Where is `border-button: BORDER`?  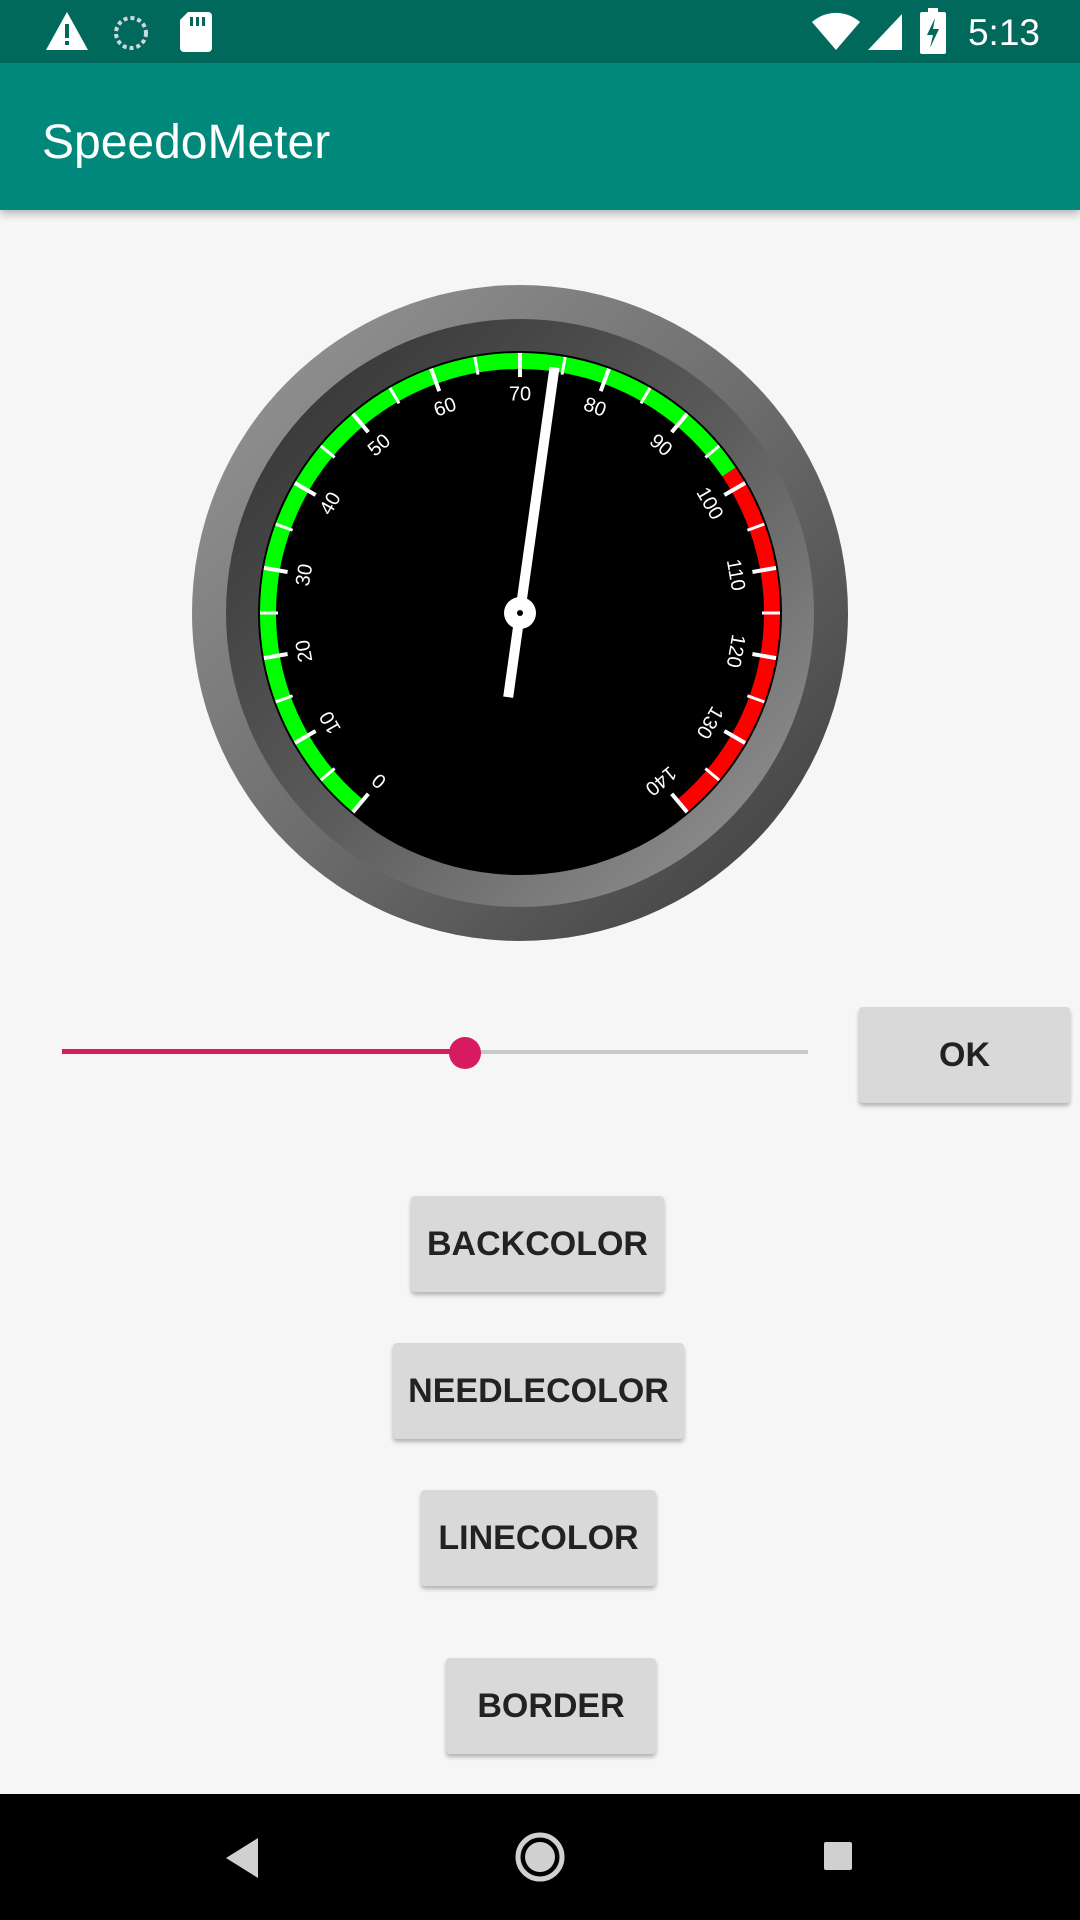 border-button: BORDER is located at coordinates (551, 1706).